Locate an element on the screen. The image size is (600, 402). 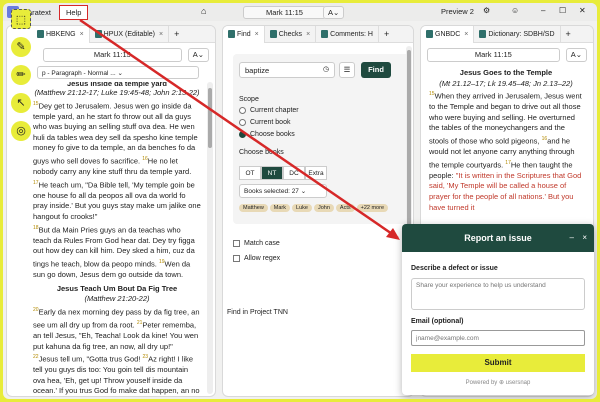
help-menu: Help is located at coordinates (73, 12).